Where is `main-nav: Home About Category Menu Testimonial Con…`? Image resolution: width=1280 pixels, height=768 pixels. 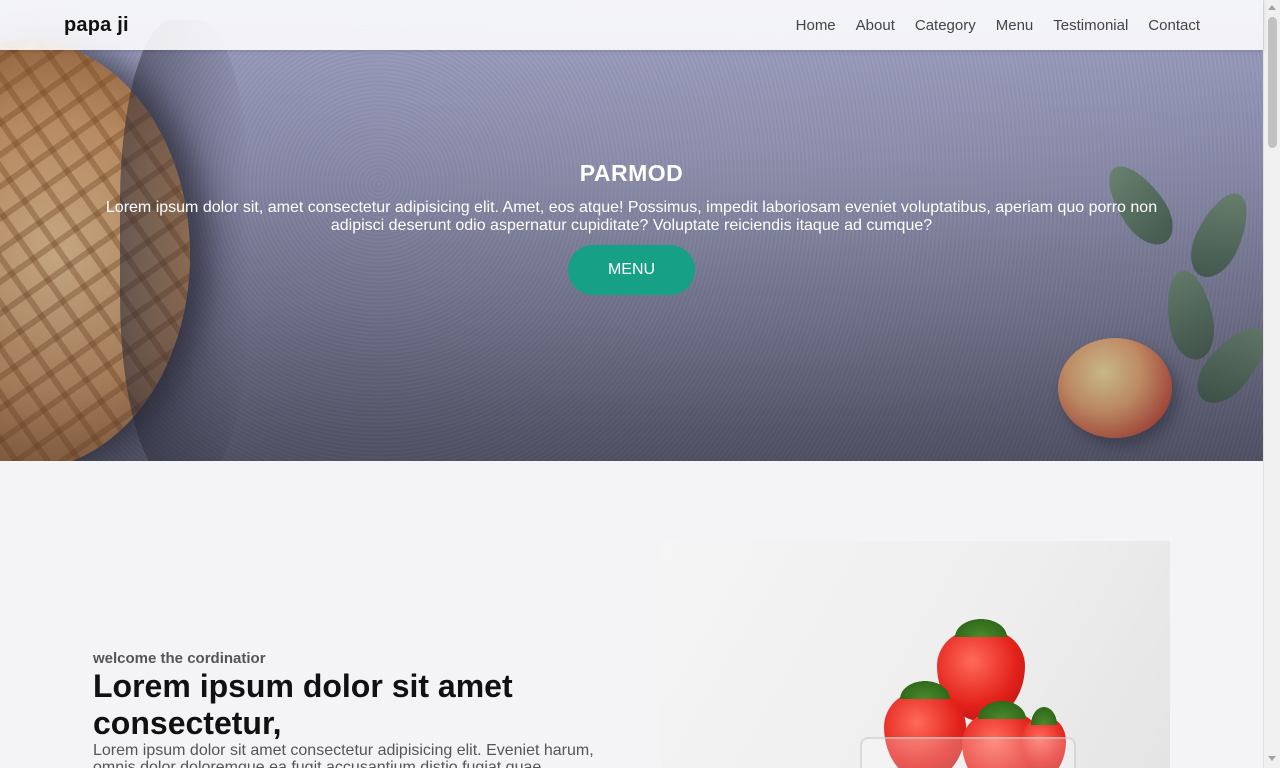 main-nav: Home About Category Menu Testimonial Con… is located at coordinates (998, 25).